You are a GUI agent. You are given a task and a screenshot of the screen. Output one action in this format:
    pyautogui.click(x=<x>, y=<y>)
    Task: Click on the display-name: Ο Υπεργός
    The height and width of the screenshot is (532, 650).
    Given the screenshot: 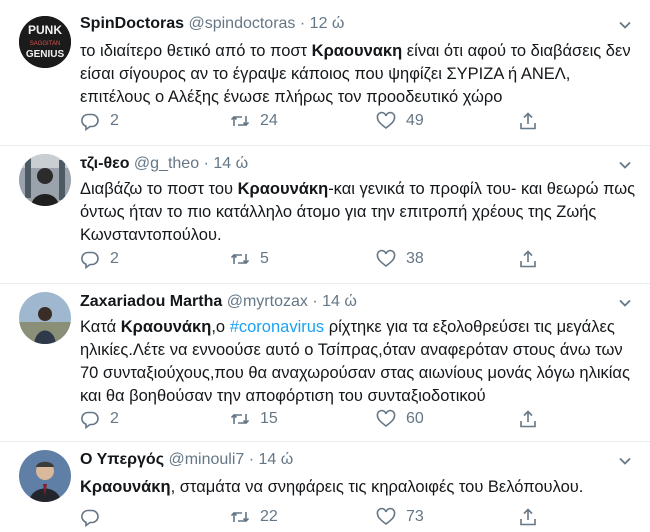 What is the action you would take?
    pyautogui.click(x=122, y=459)
    